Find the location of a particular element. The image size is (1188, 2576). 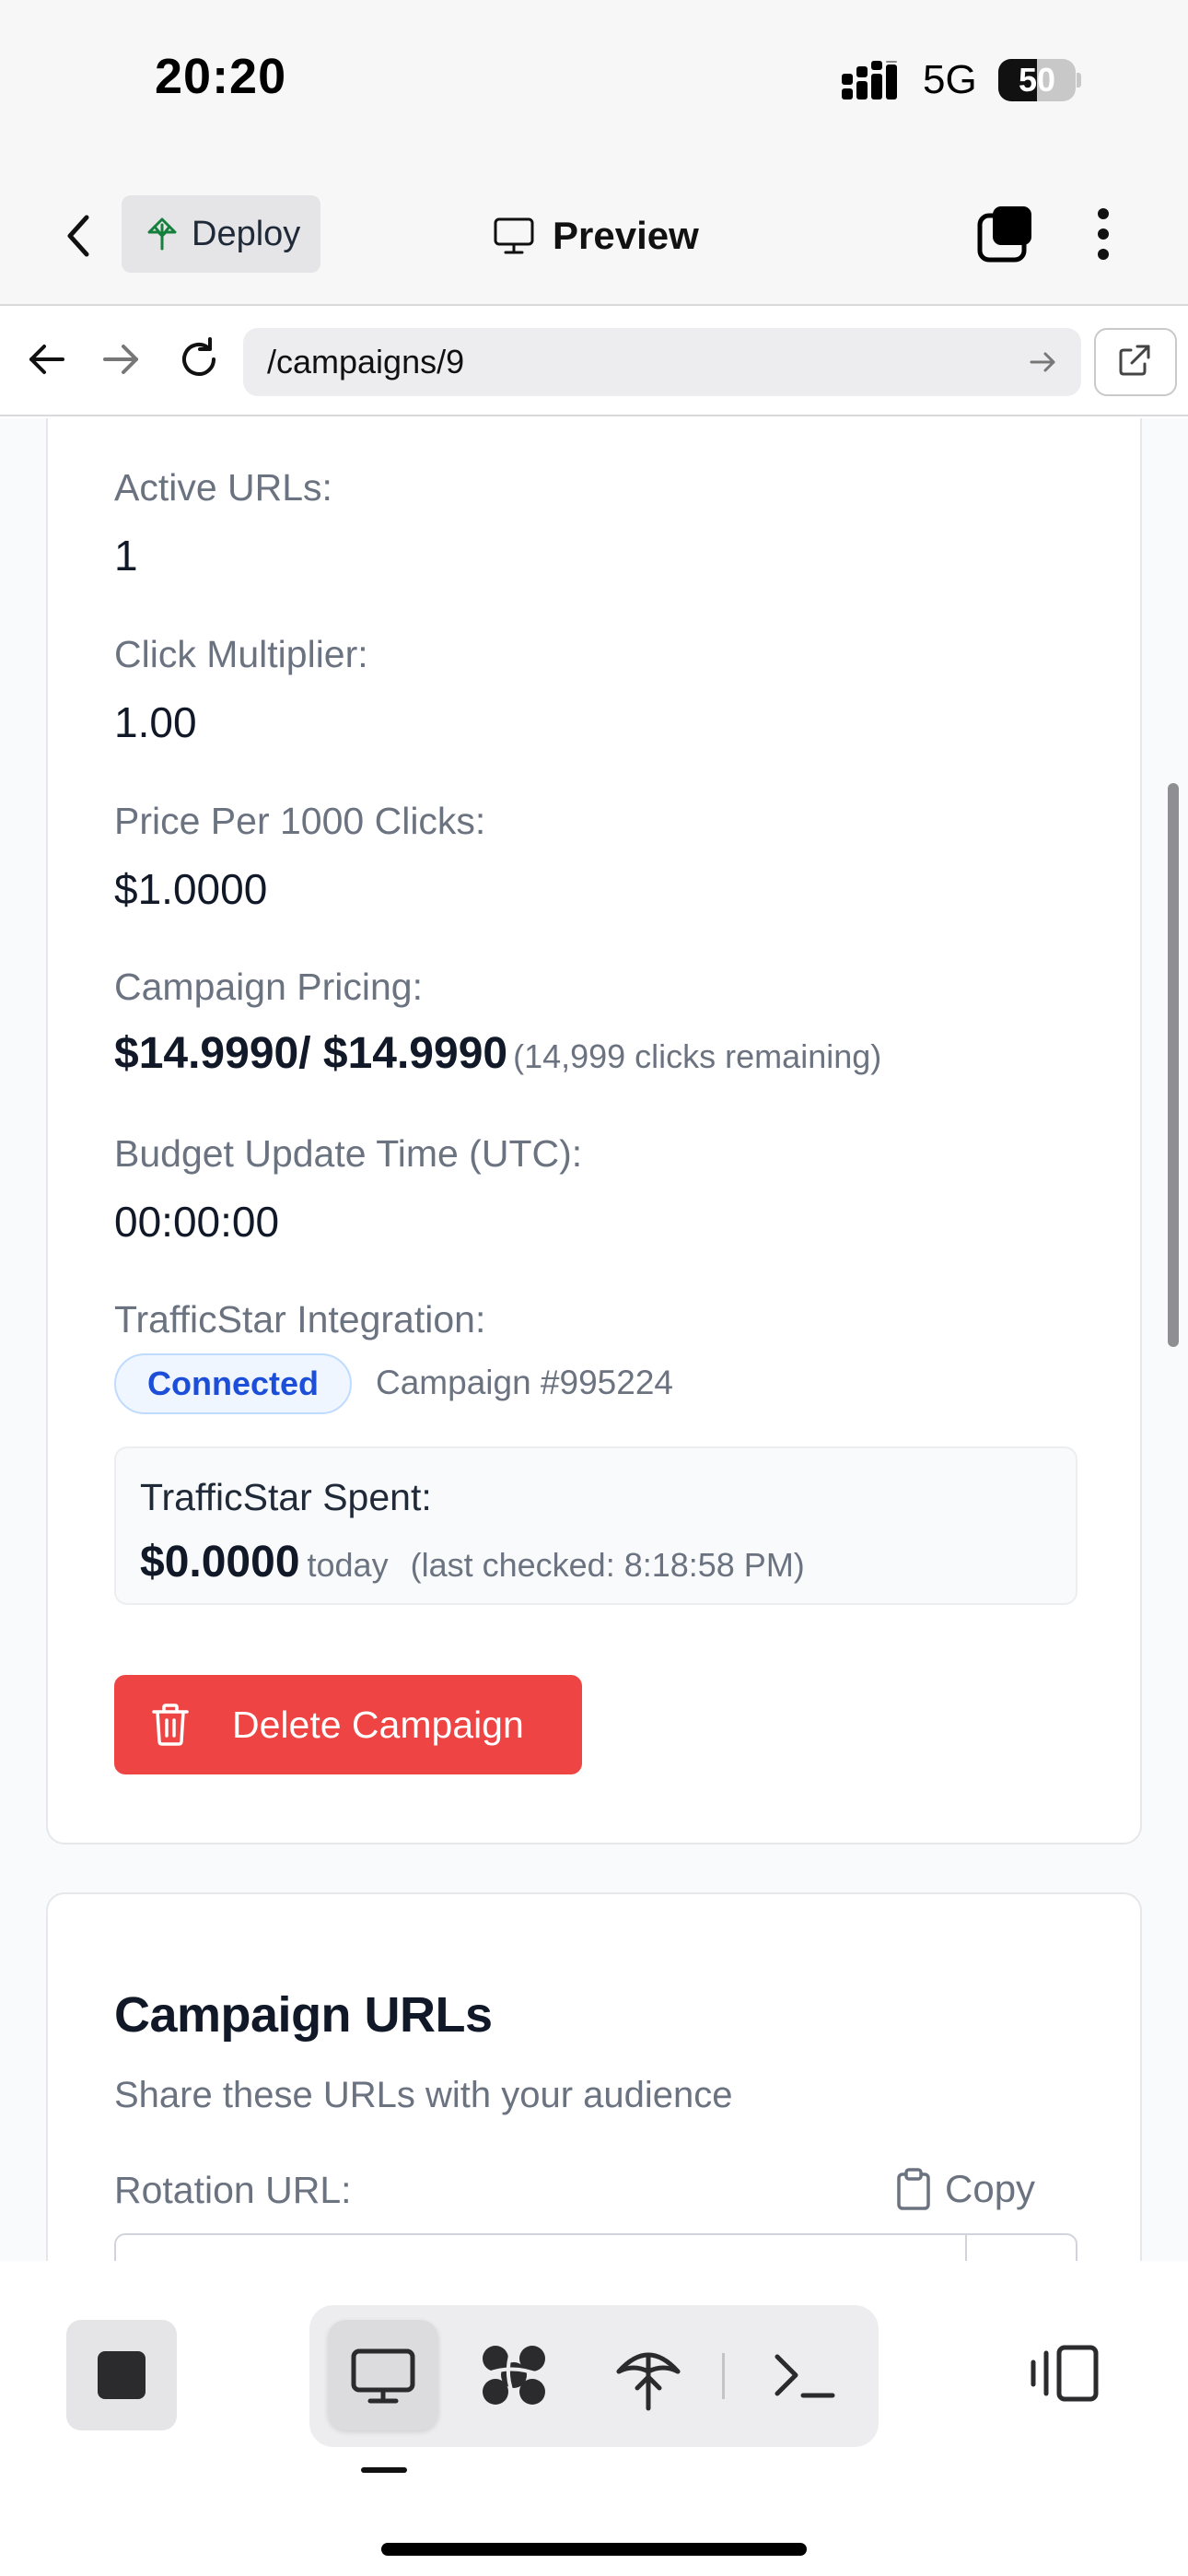

trafficstar-label: TrafficStar Integration: is located at coordinates (300, 1319).